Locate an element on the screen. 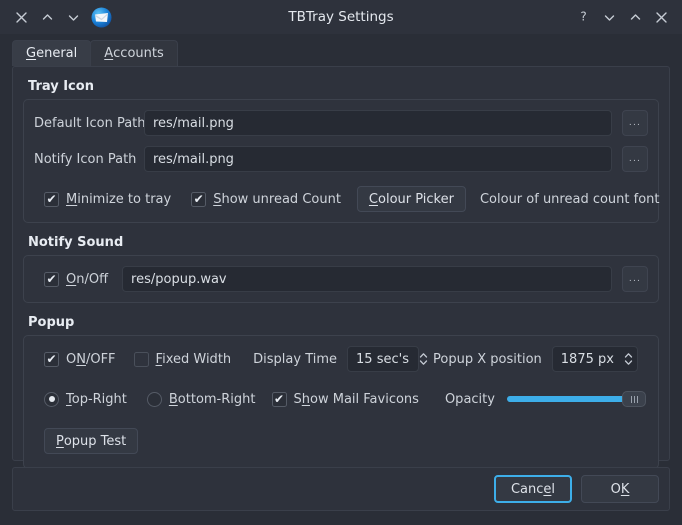  thunderbird-mail-icon is located at coordinates (101, 17).